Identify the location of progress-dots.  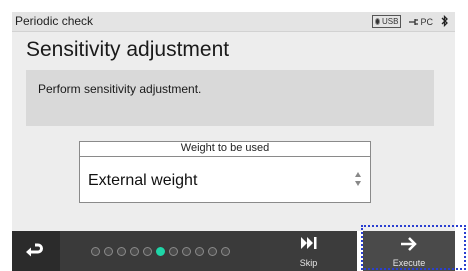
(160, 251).